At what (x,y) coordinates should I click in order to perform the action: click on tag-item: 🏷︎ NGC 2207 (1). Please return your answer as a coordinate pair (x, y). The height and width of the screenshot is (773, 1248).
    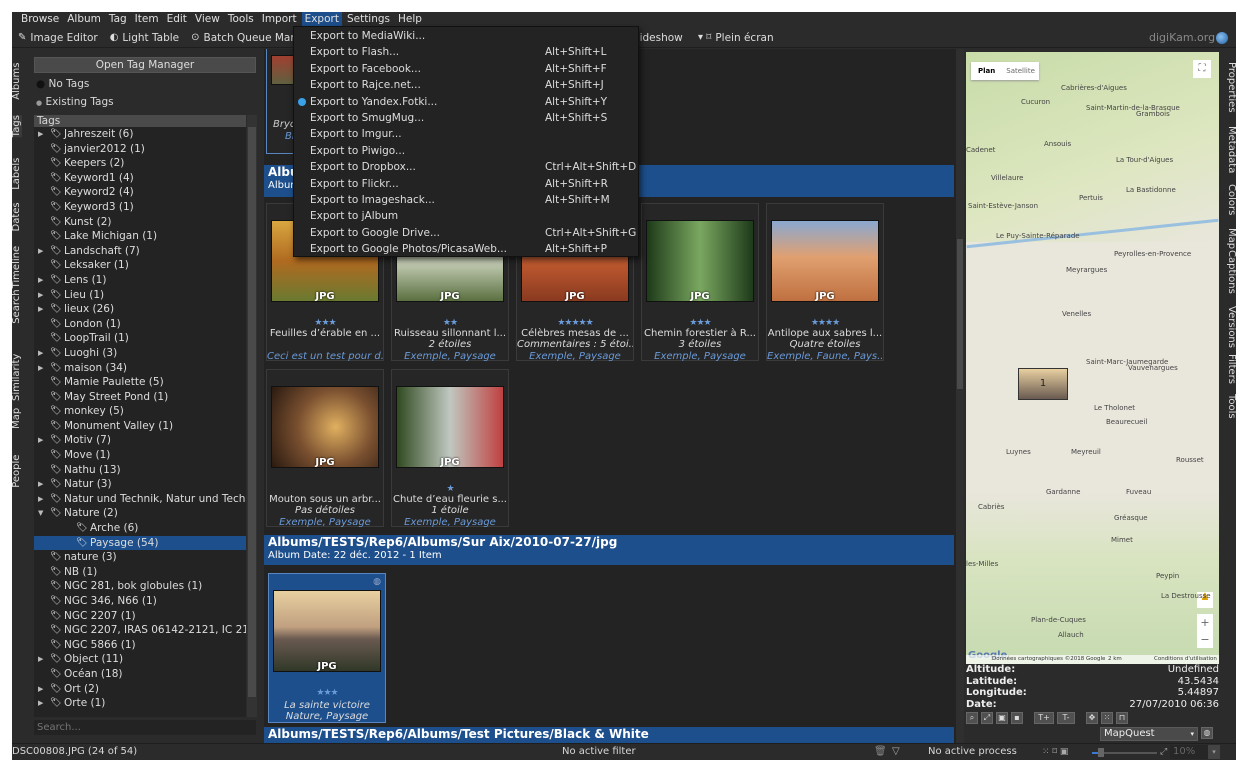
    Looking at the image, I should click on (140, 616).